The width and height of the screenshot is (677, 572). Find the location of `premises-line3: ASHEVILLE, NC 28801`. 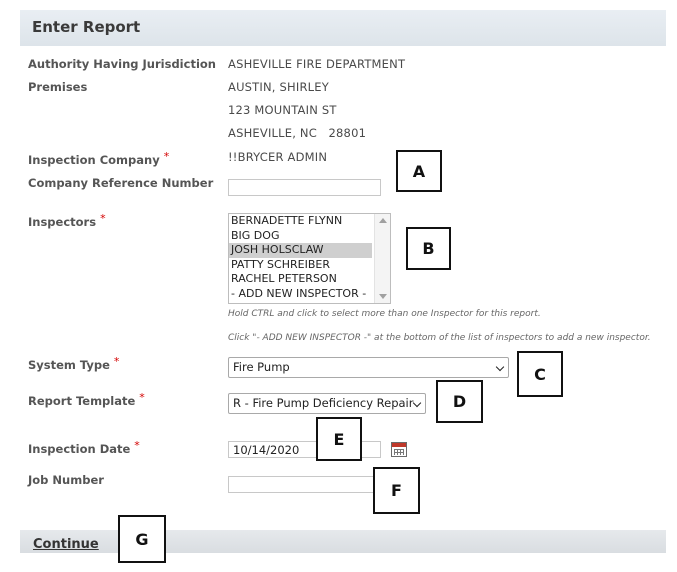

premises-line3: ASHEVILLE, NC 28801 is located at coordinates (297, 133).